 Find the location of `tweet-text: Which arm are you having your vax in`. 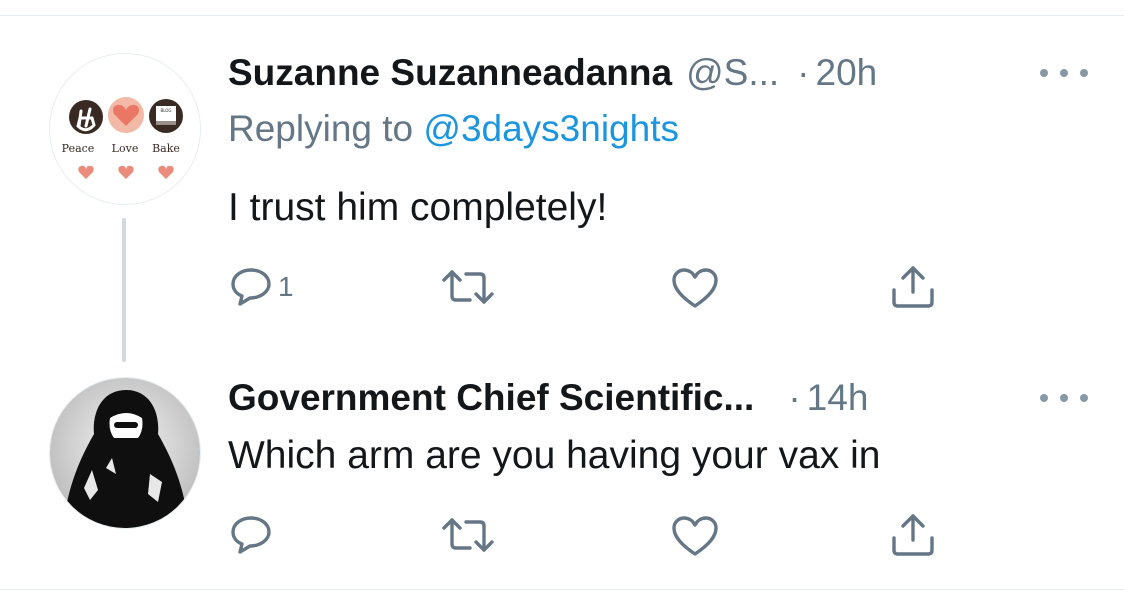

tweet-text: Which arm are you having your vax in is located at coordinates (554, 455).